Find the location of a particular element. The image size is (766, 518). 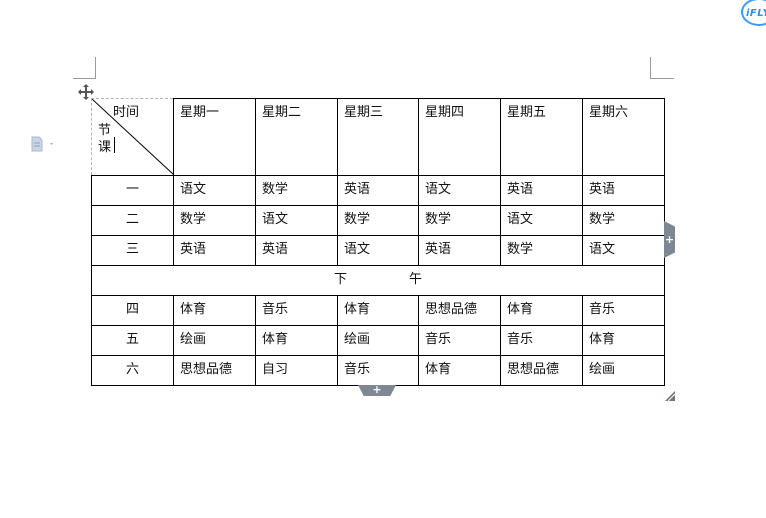

afternoon-label-cell: 下午 is located at coordinates (378, 280).